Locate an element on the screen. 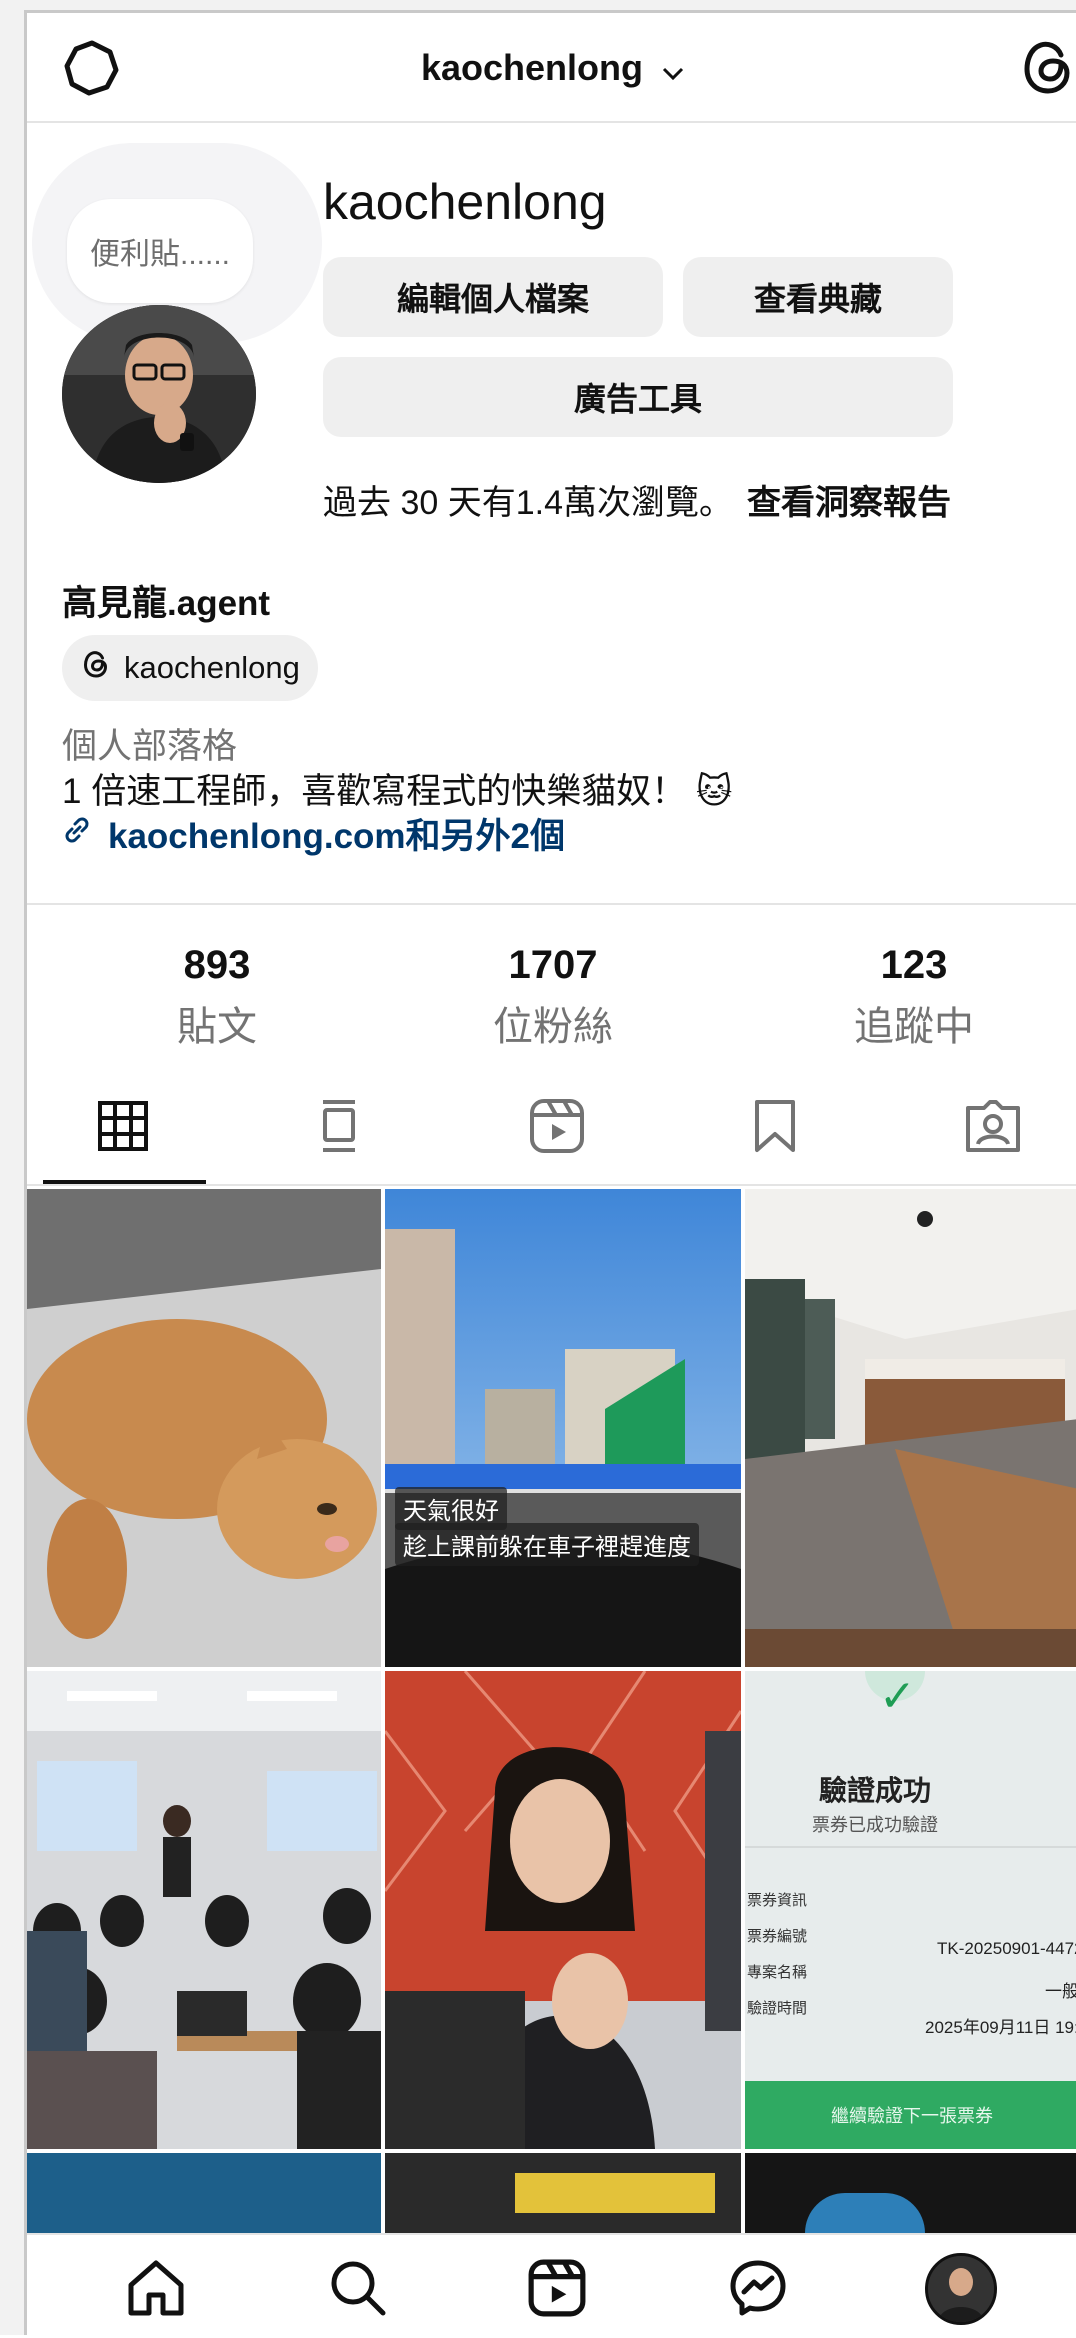 The image size is (1076, 2338). label-ticket-no: 票券編號 is located at coordinates (777, 1936).